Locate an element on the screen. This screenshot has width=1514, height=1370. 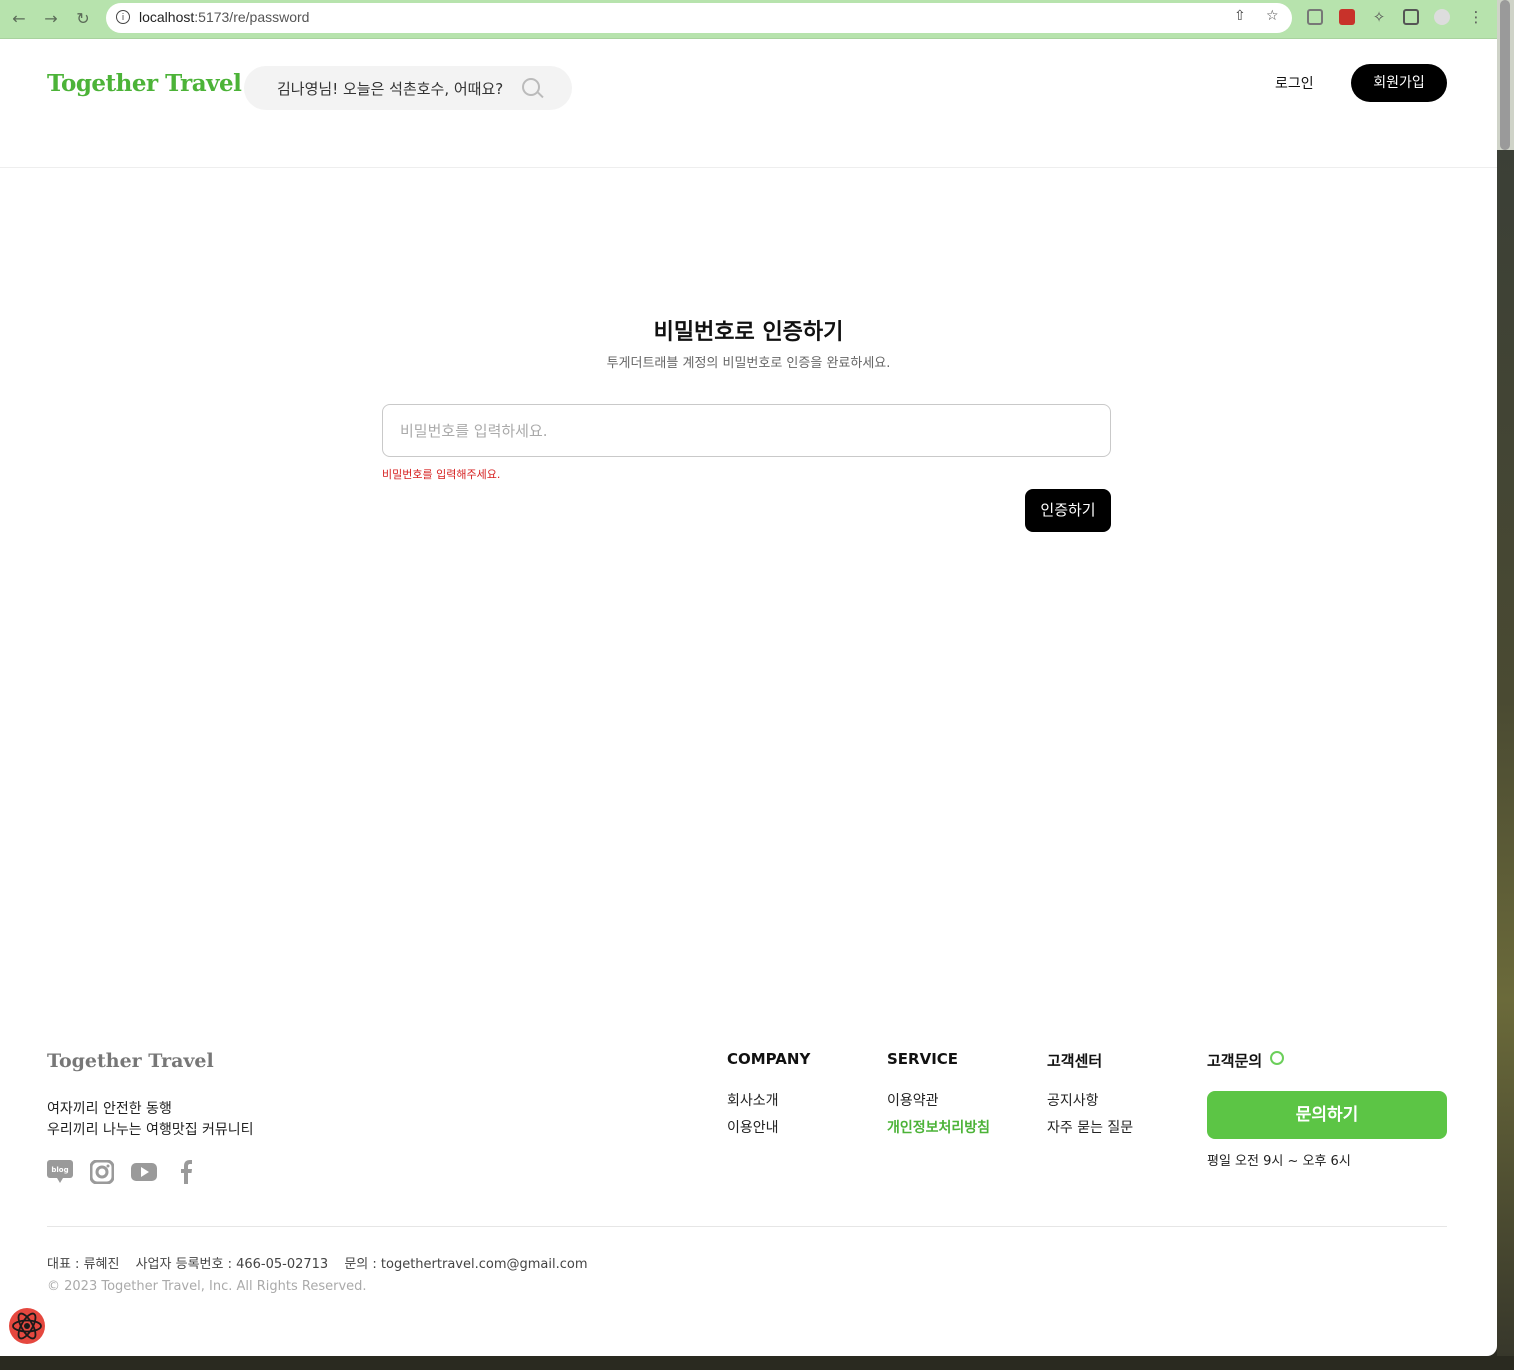
footer-logo: Together Travel is located at coordinates (130, 1061).